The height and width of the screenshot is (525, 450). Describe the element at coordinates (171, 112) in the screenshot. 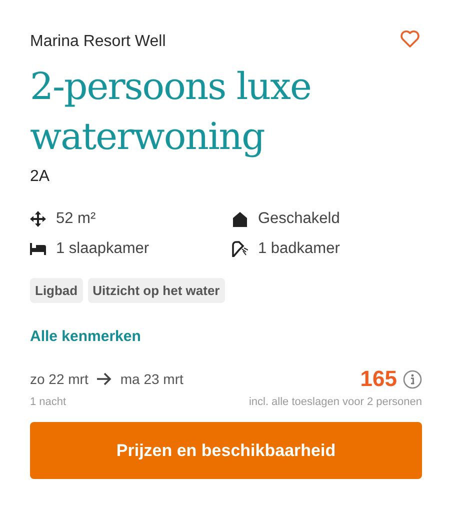

I see `accommodation-title: 2-persoons luxe waterwoning` at that location.